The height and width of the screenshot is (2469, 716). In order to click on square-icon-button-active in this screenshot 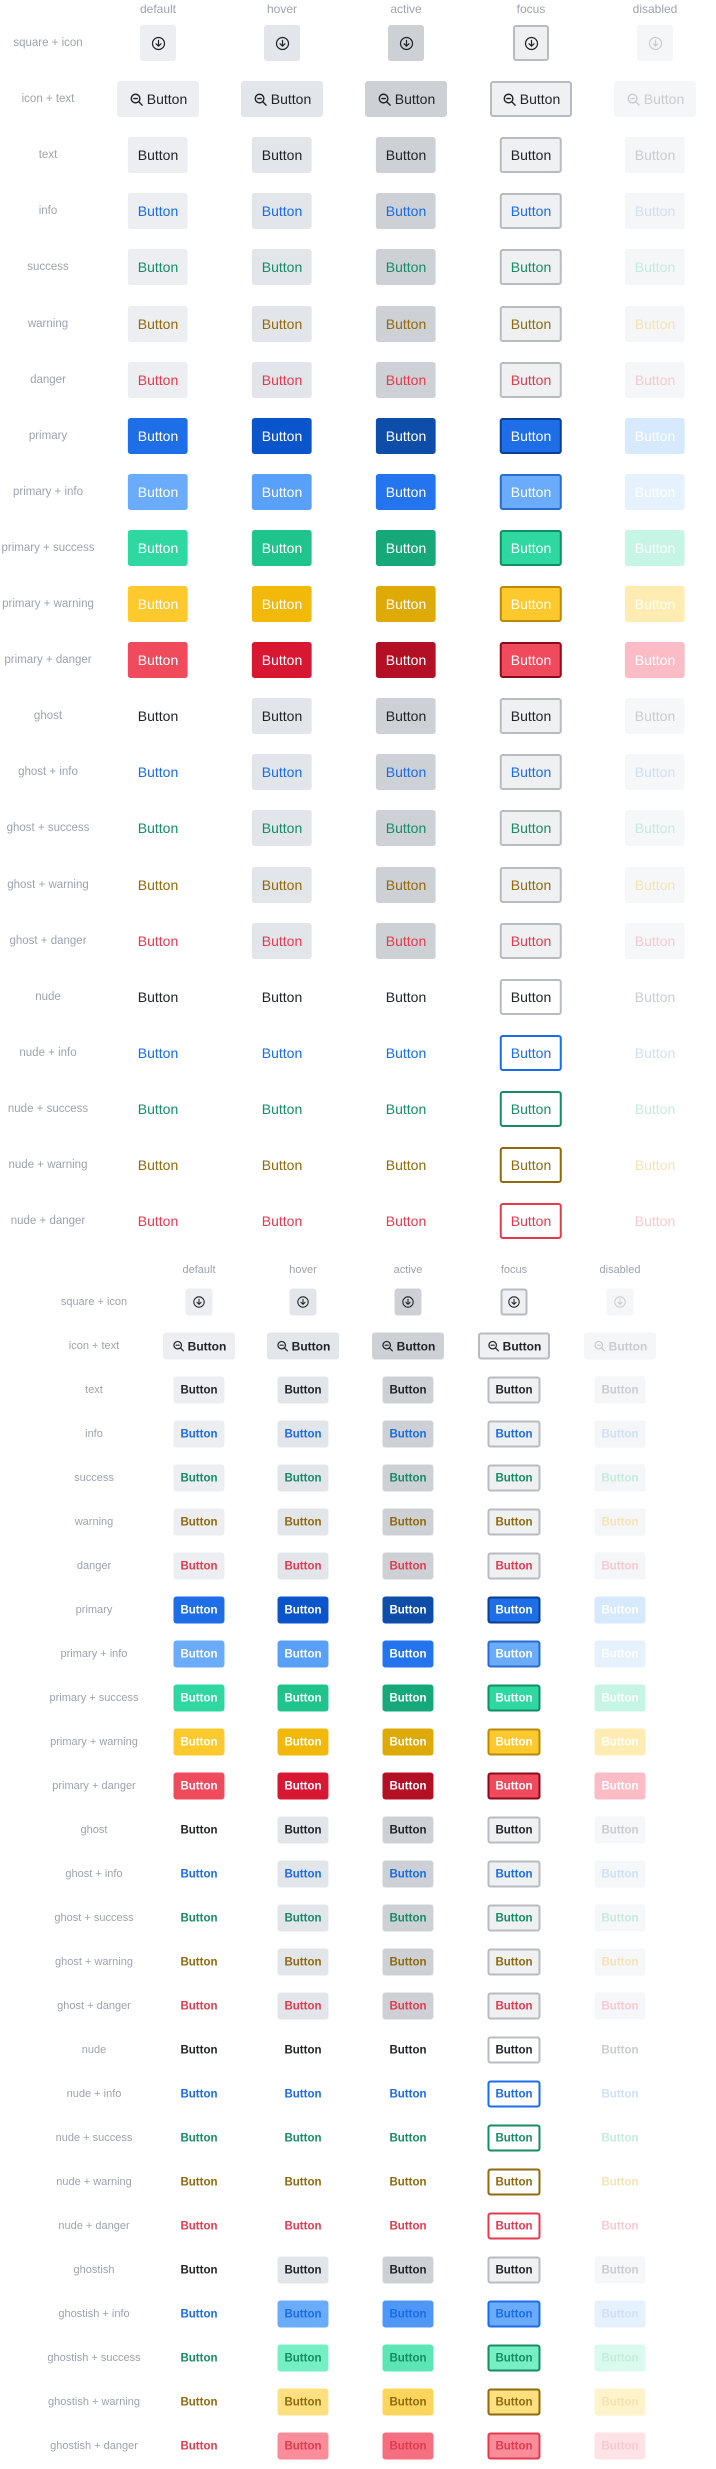, I will do `click(406, 43)`.